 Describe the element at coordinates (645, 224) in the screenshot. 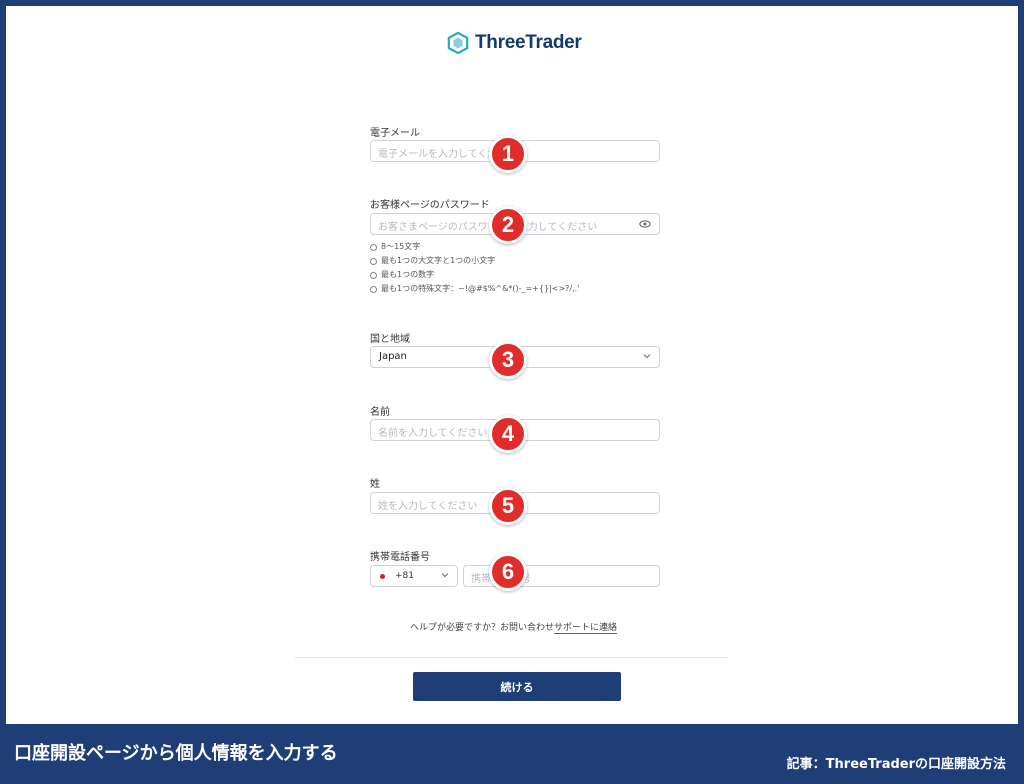

I see `show-password-icon` at that location.